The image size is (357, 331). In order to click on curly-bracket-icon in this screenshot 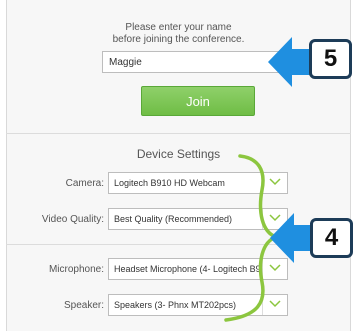, I will do `click(253, 238)`.